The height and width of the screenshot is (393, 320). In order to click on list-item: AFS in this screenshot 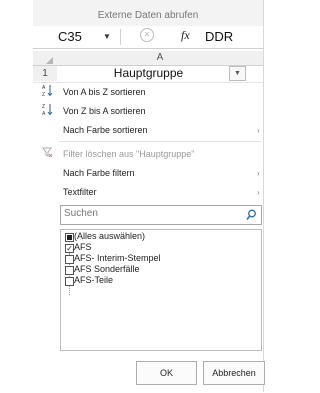, I will do `click(83, 247)`.